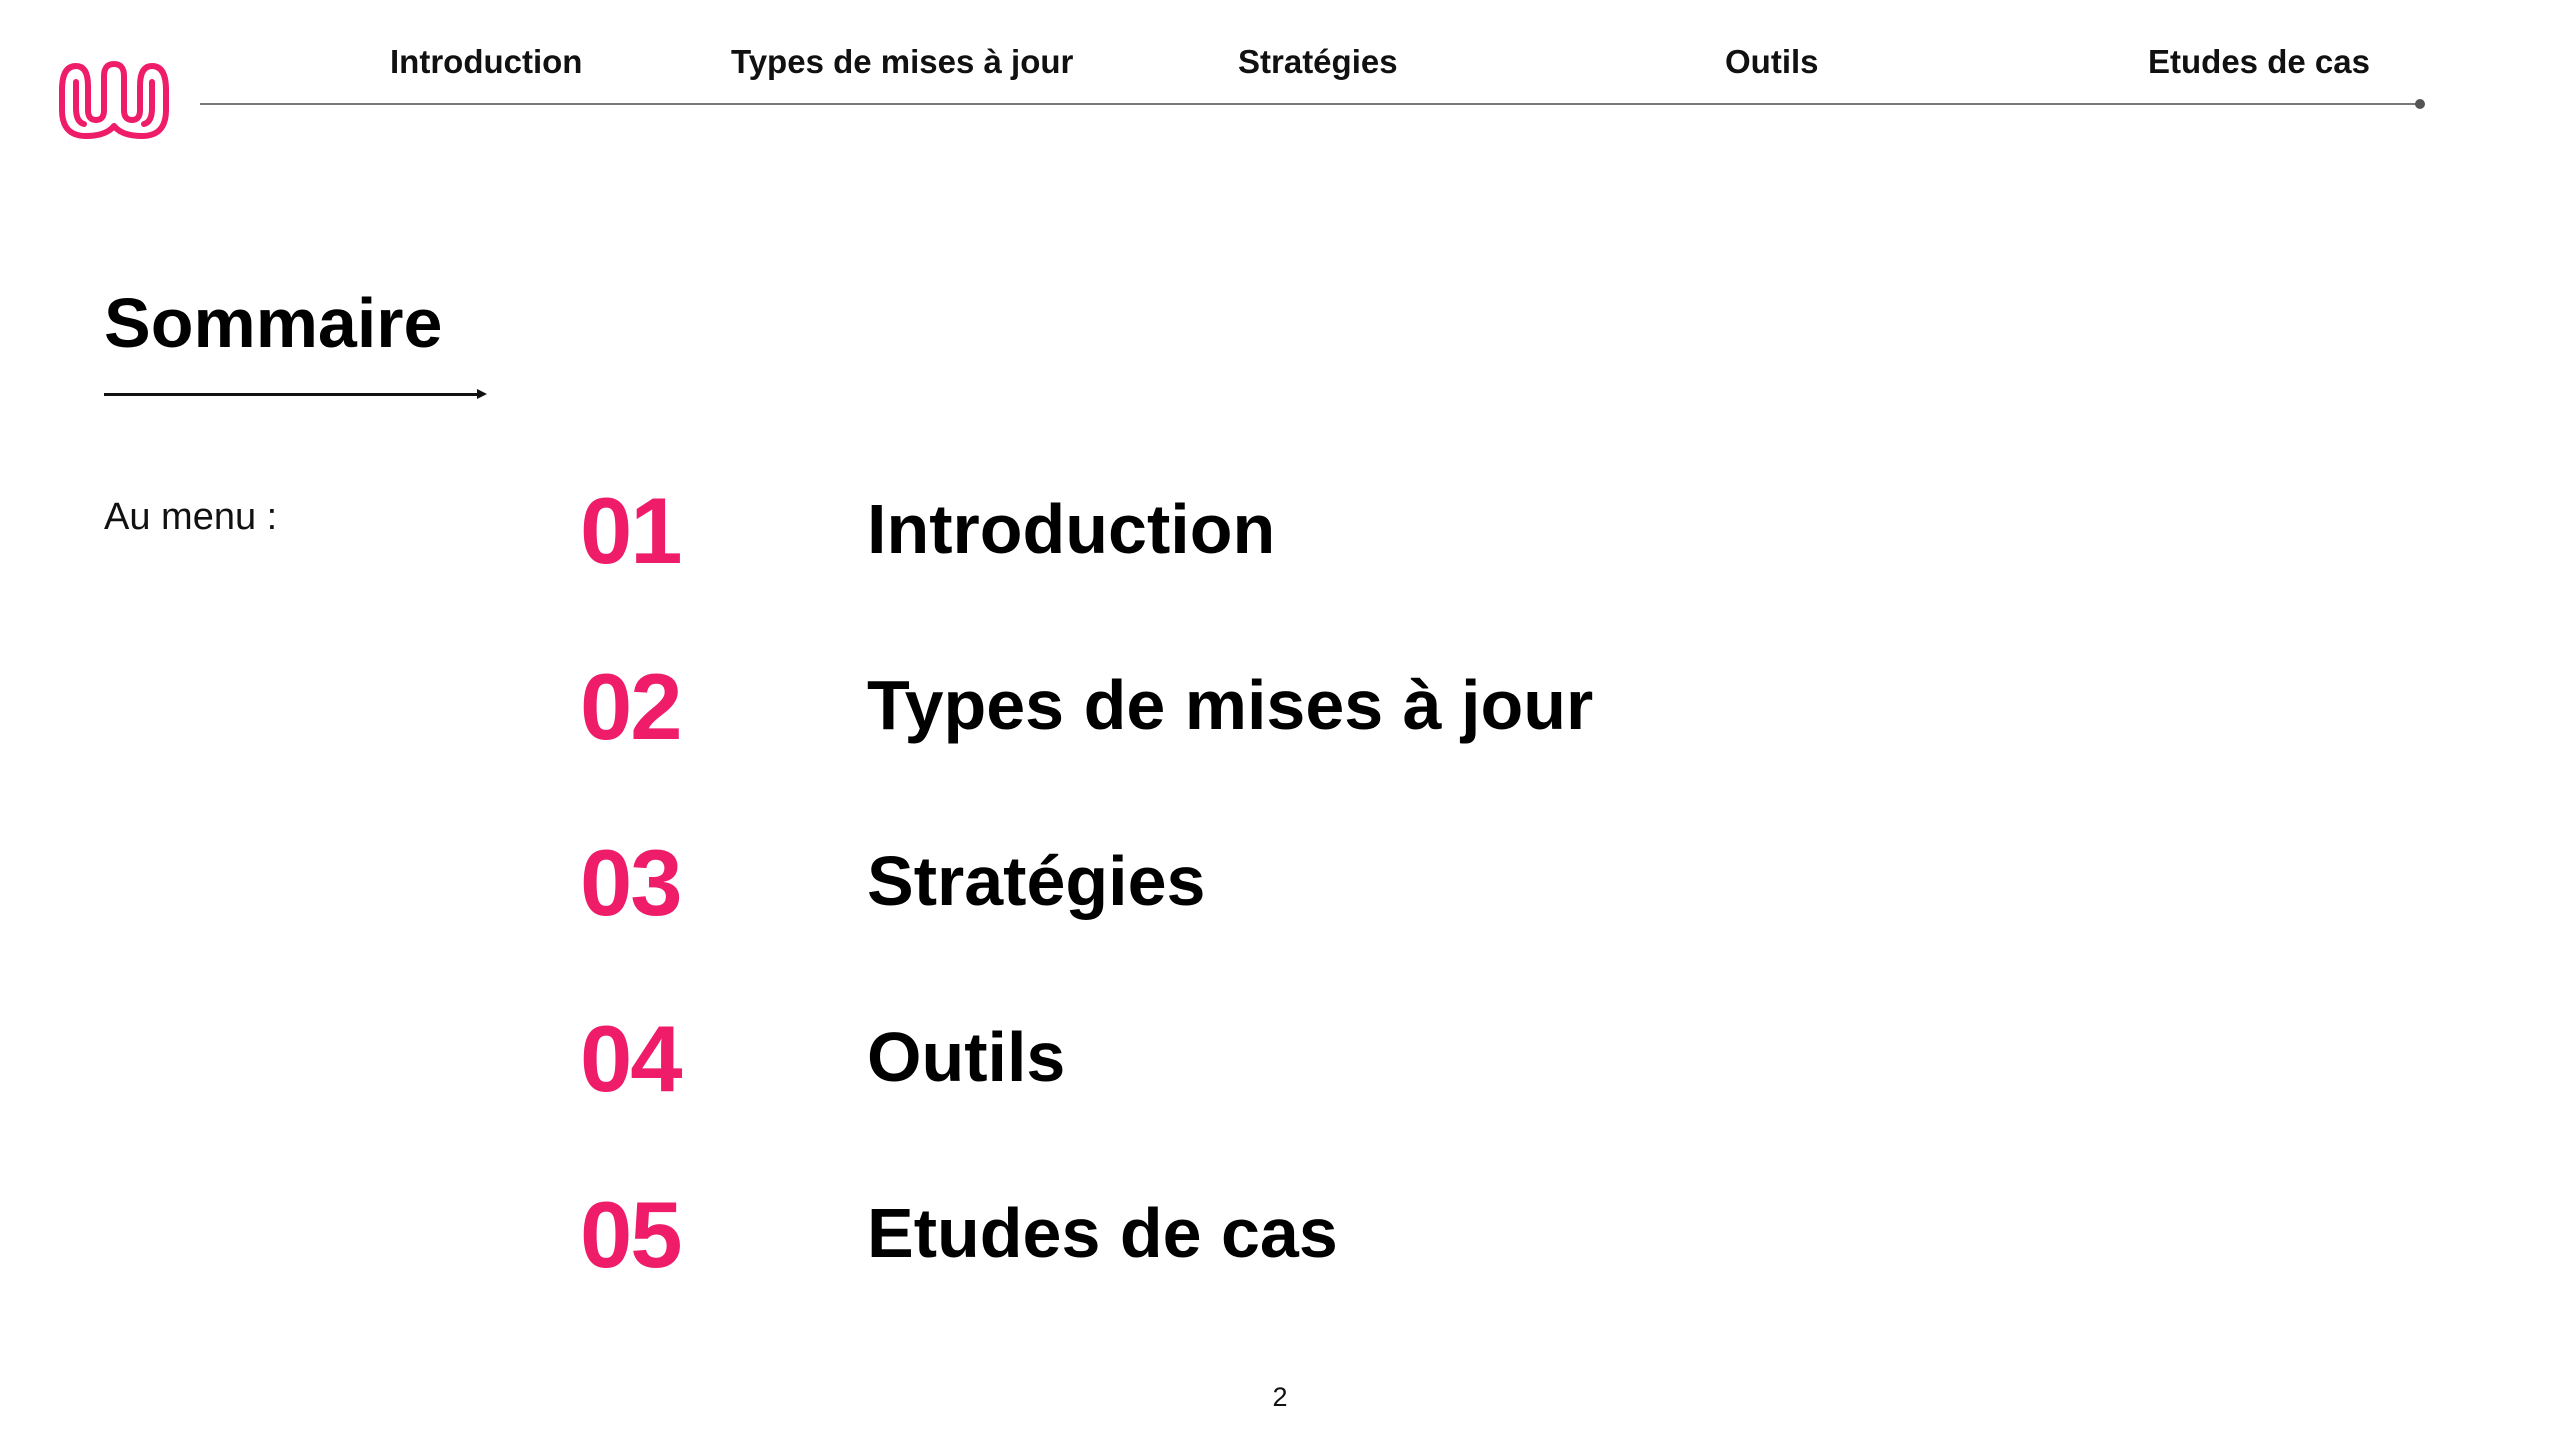 The width and height of the screenshot is (2560, 1440). I want to click on page-number: 2, so click(1280, 1397).